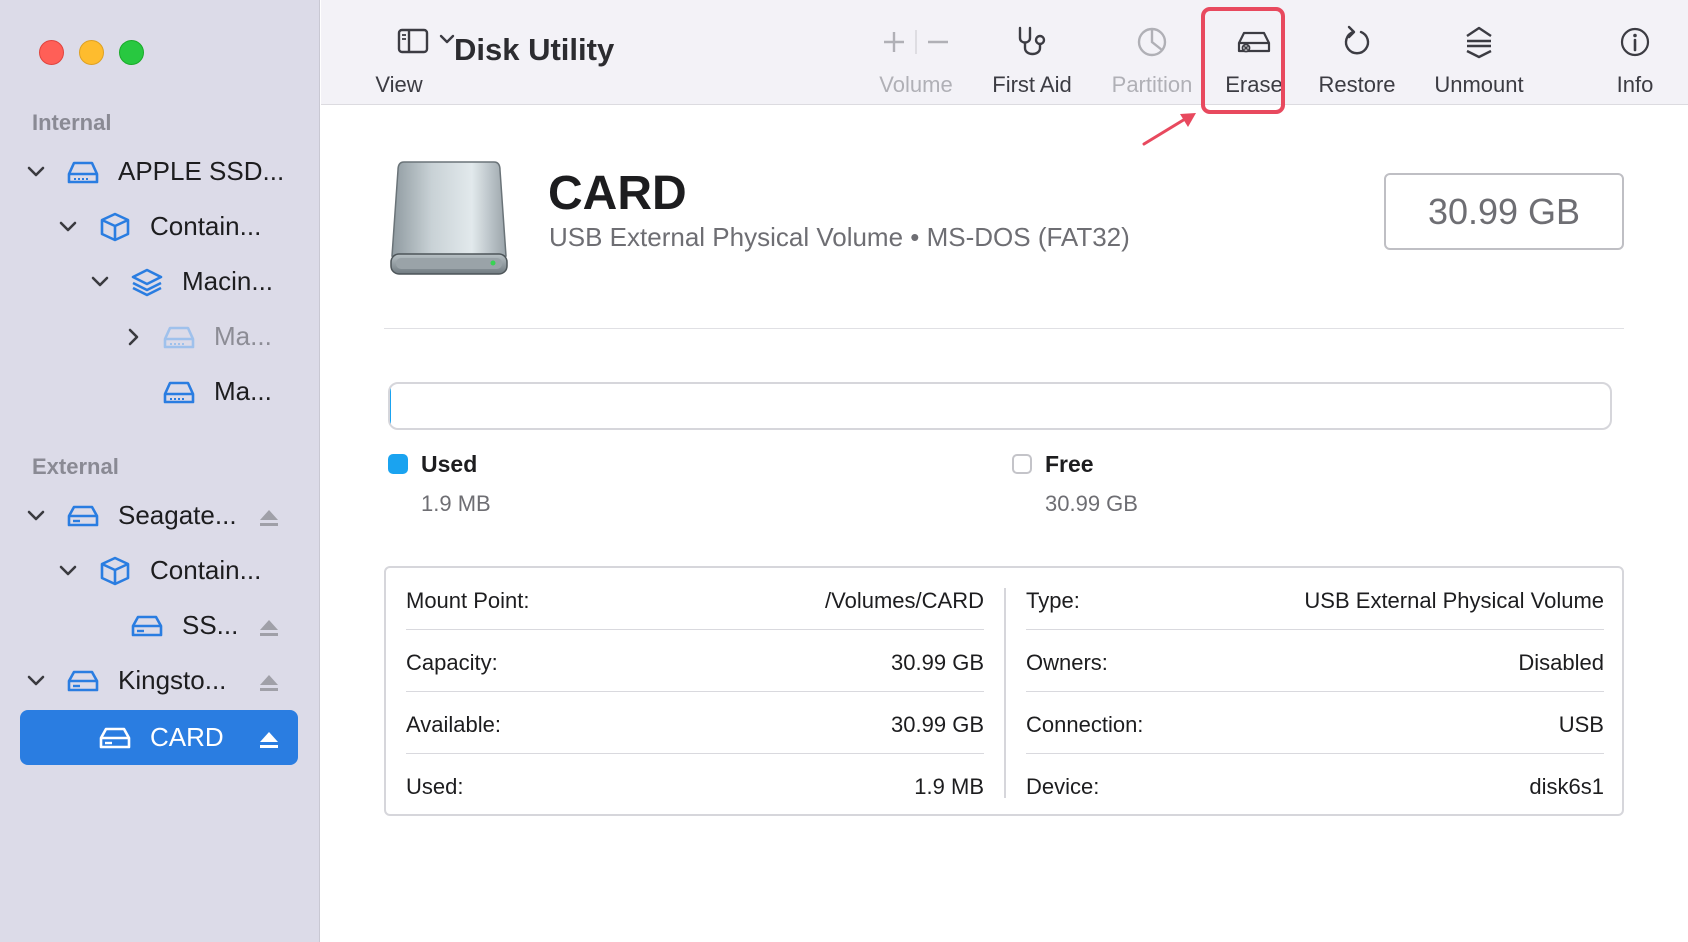 The width and height of the screenshot is (1688, 942). Describe the element at coordinates (1022, 464) in the screenshot. I see `free-swatch` at that location.